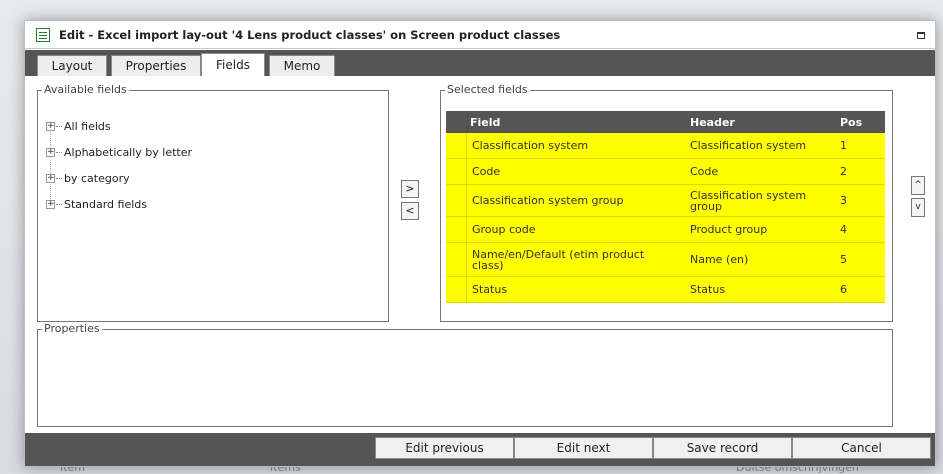 This screenshot has height=474, width=943. Describe the element at coordinates (530, 145) in the screenshot. I see `cell-field: Classification system` at that location.